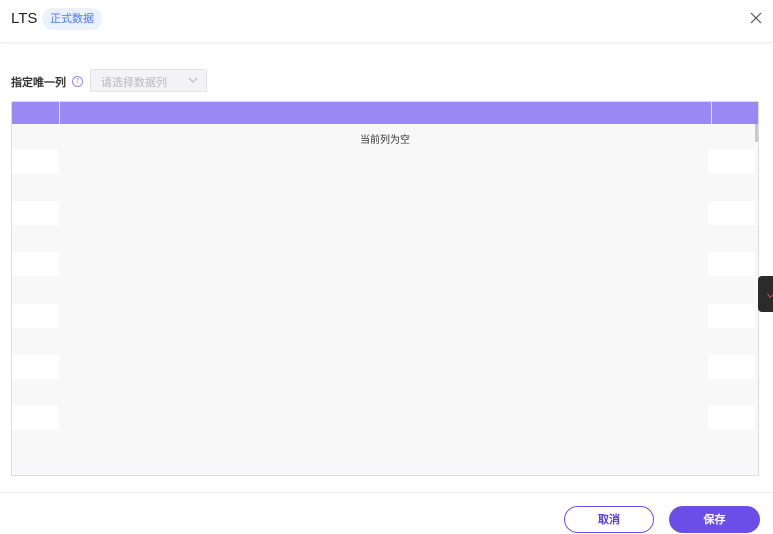 Image resolution: width=773 pixels, height=534 pixels. Describe the element at coordinates (24, 18) in the screenshot. I see `dialog-title: LTS` at that location.